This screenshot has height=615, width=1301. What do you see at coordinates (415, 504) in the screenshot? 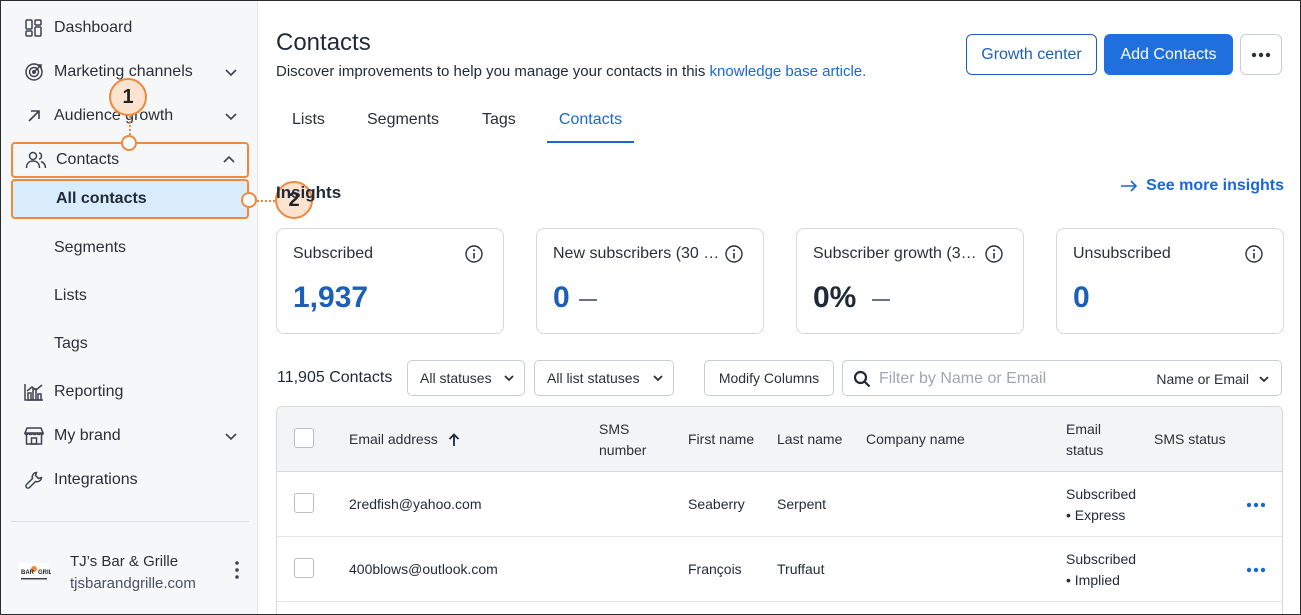
I see `cell-email: 2redfish@yahoo.com` at bounding box center [415, 504].